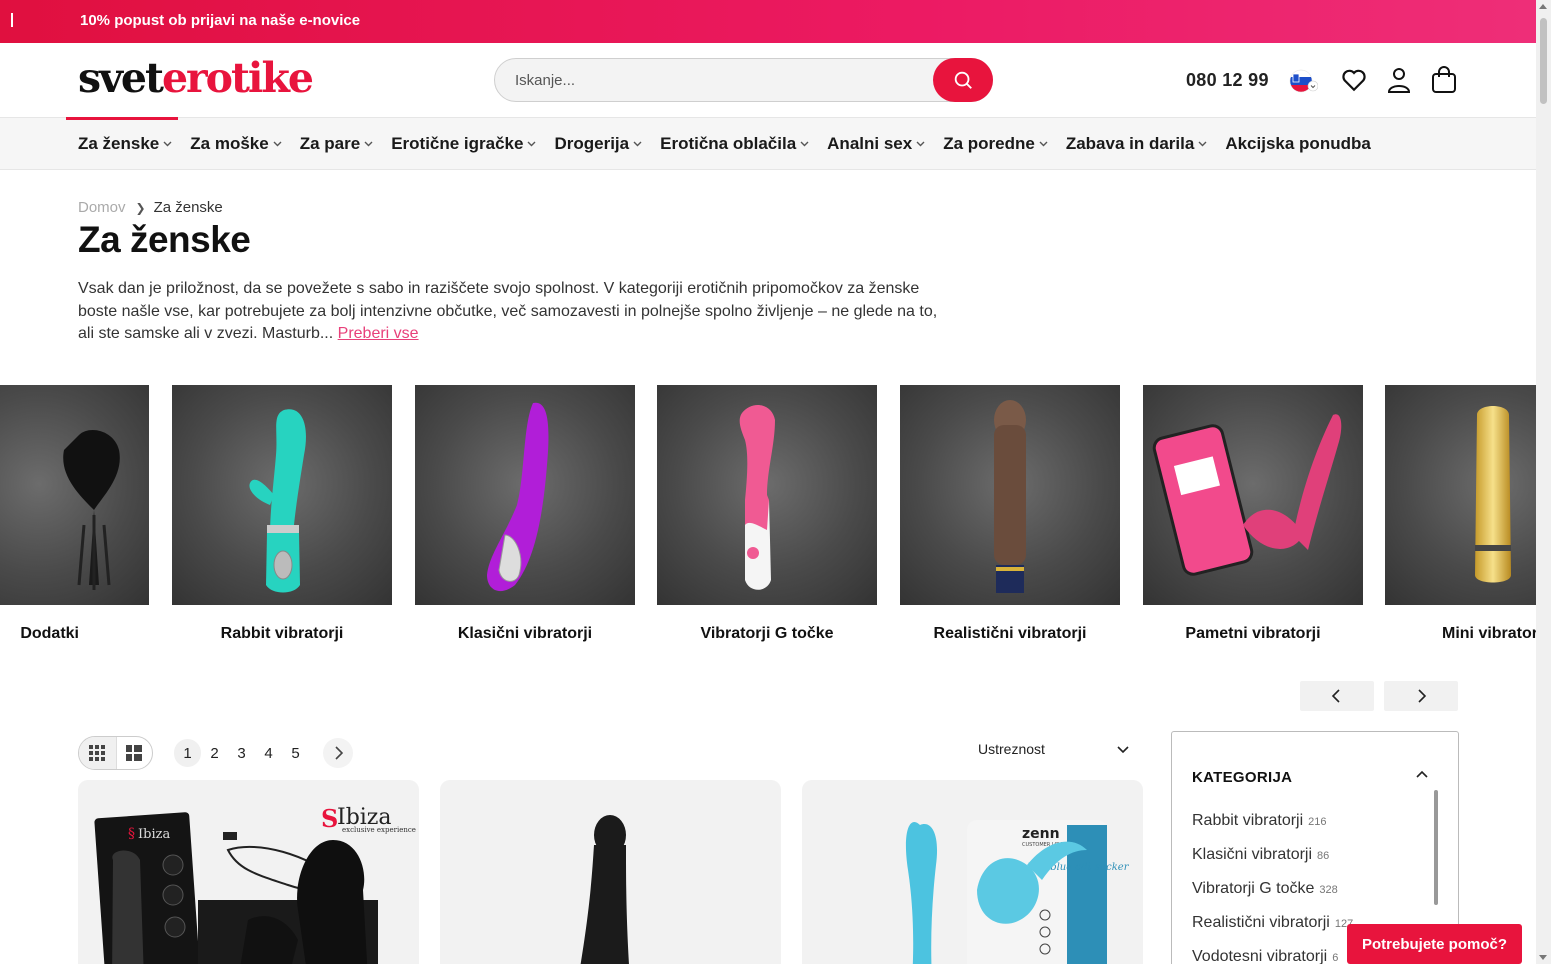 This screenshot has height=964, width=1551. Describe the element at coordinates (767, 513) in the screenshot. I see `category-card: Vibratorji G točke` at that location.